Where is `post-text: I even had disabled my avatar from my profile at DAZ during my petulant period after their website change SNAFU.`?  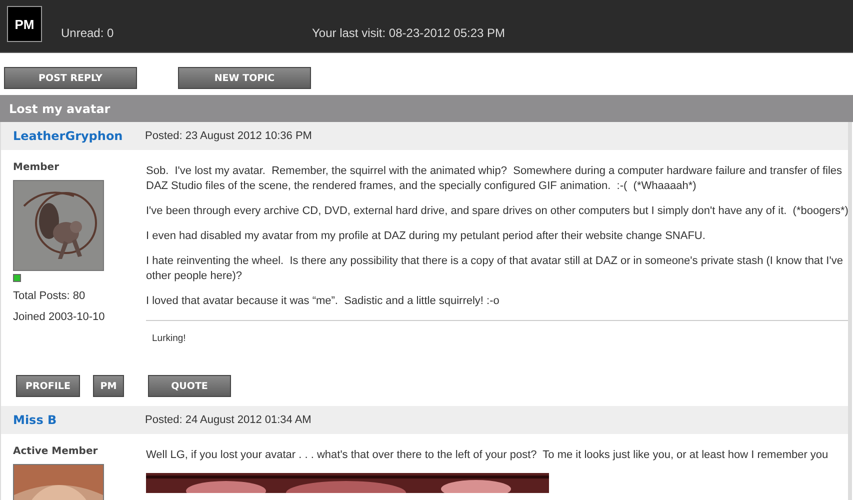 post-text: I even had disabled my avatar from my profile at DAZ during my petulant period after their website change SNAFU. is located at coordinates (426, 236).